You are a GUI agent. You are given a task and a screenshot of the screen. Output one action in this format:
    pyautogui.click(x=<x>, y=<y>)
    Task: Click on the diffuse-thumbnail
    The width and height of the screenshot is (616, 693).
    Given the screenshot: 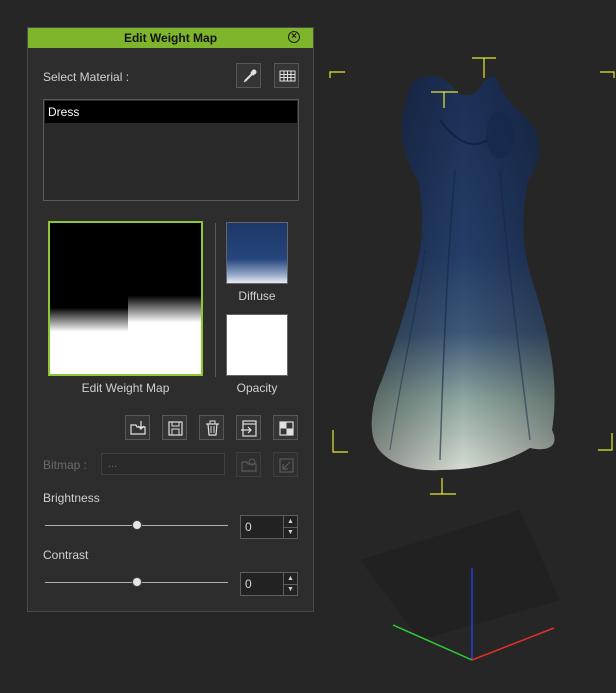 What is the action you would take?
    pyautogui.click(x=257, y=253)
    